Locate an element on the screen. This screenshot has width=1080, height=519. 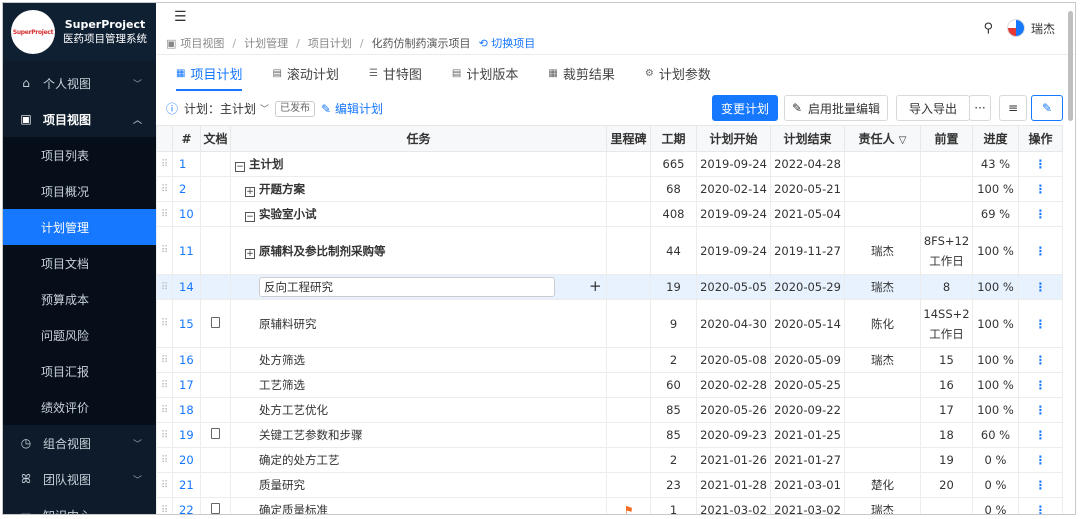
row-index: 17 is located at coordinates (186, 385).